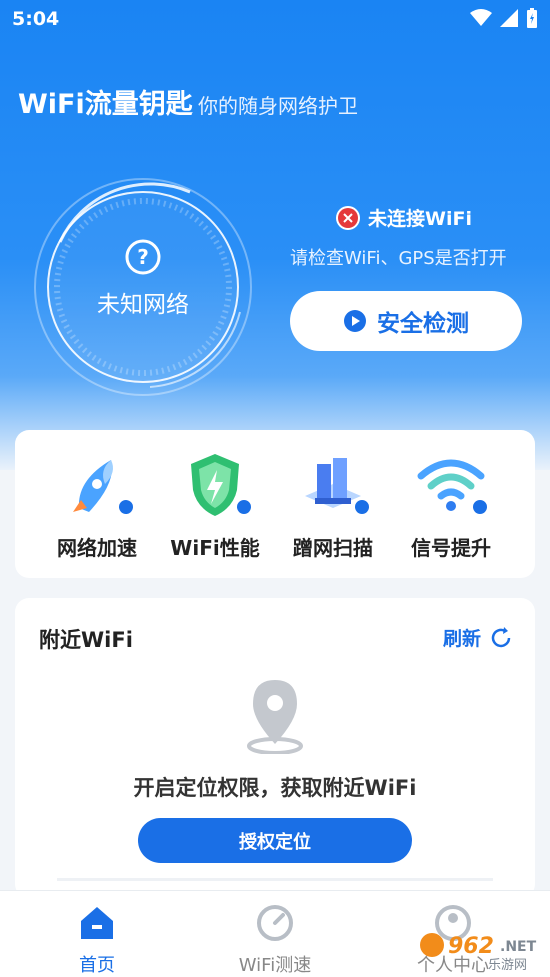  Describe the element at coordinates (275, 717) in the screenshot. I see `location-pin-icon` at that location.